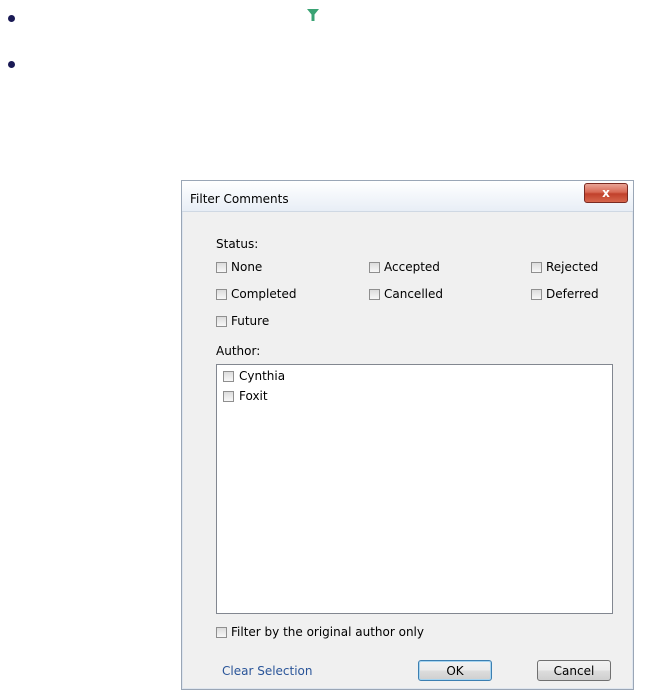  I want to click on cancel-button-label: Cancel, so click(574, 670).